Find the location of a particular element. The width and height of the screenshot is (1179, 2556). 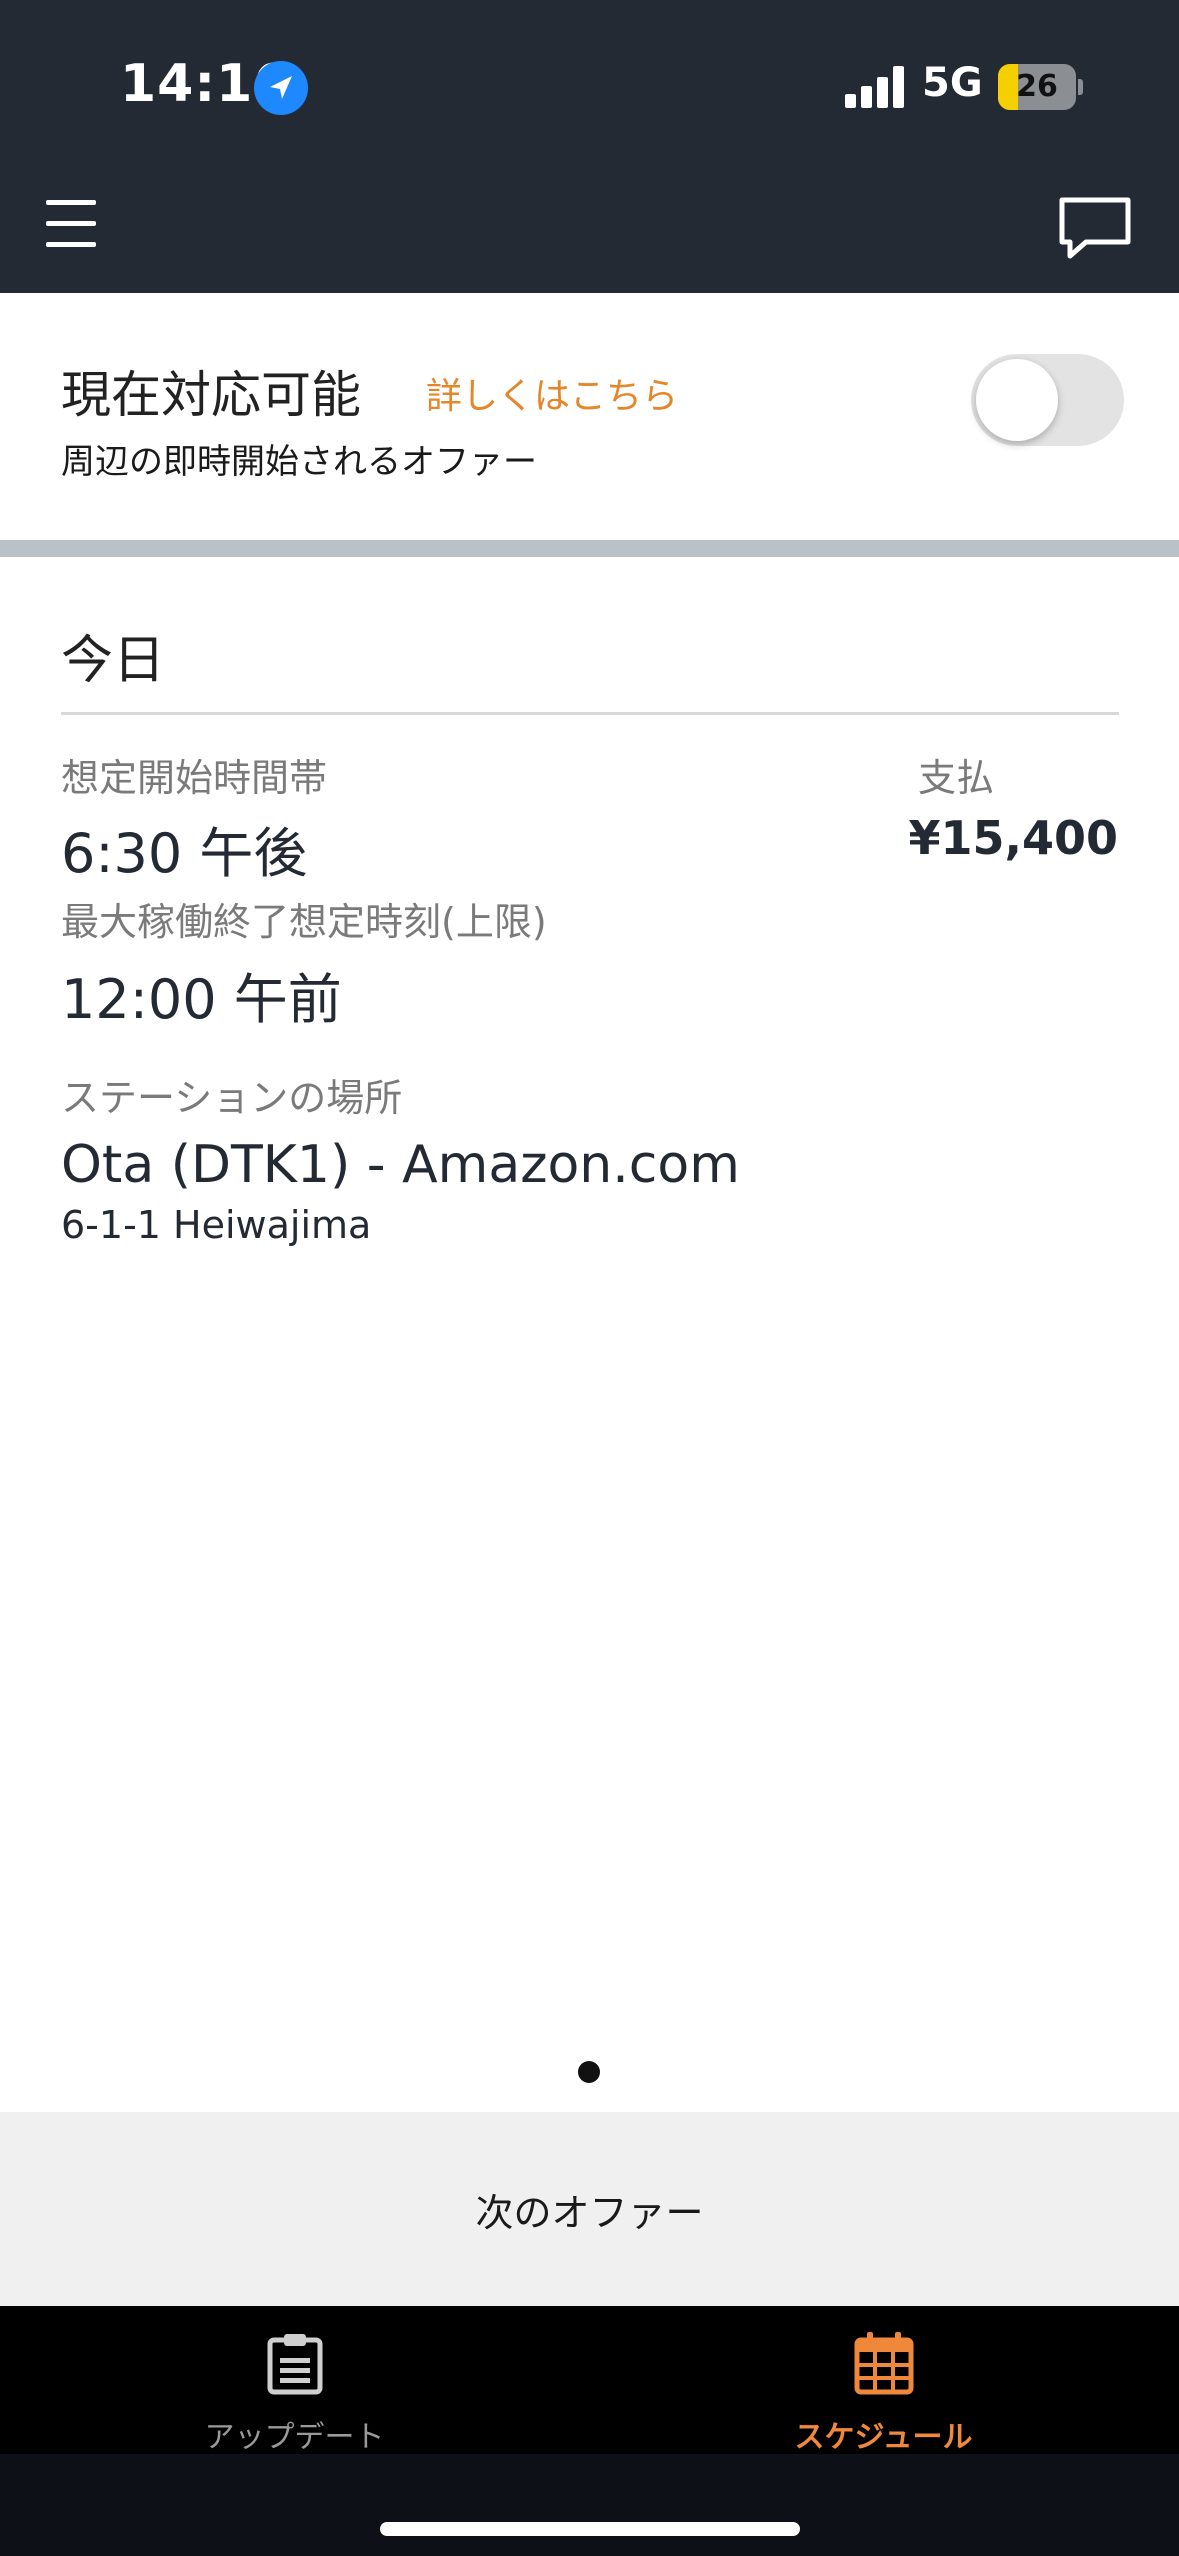

station-name: Ota (DTK1) - Amazon.com is located at coordinates (400, 1165).